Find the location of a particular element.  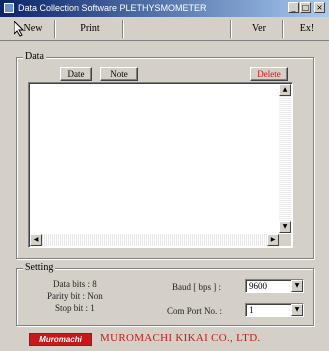

baud-rate-value: 9600 is located at coordinates (258, 286).